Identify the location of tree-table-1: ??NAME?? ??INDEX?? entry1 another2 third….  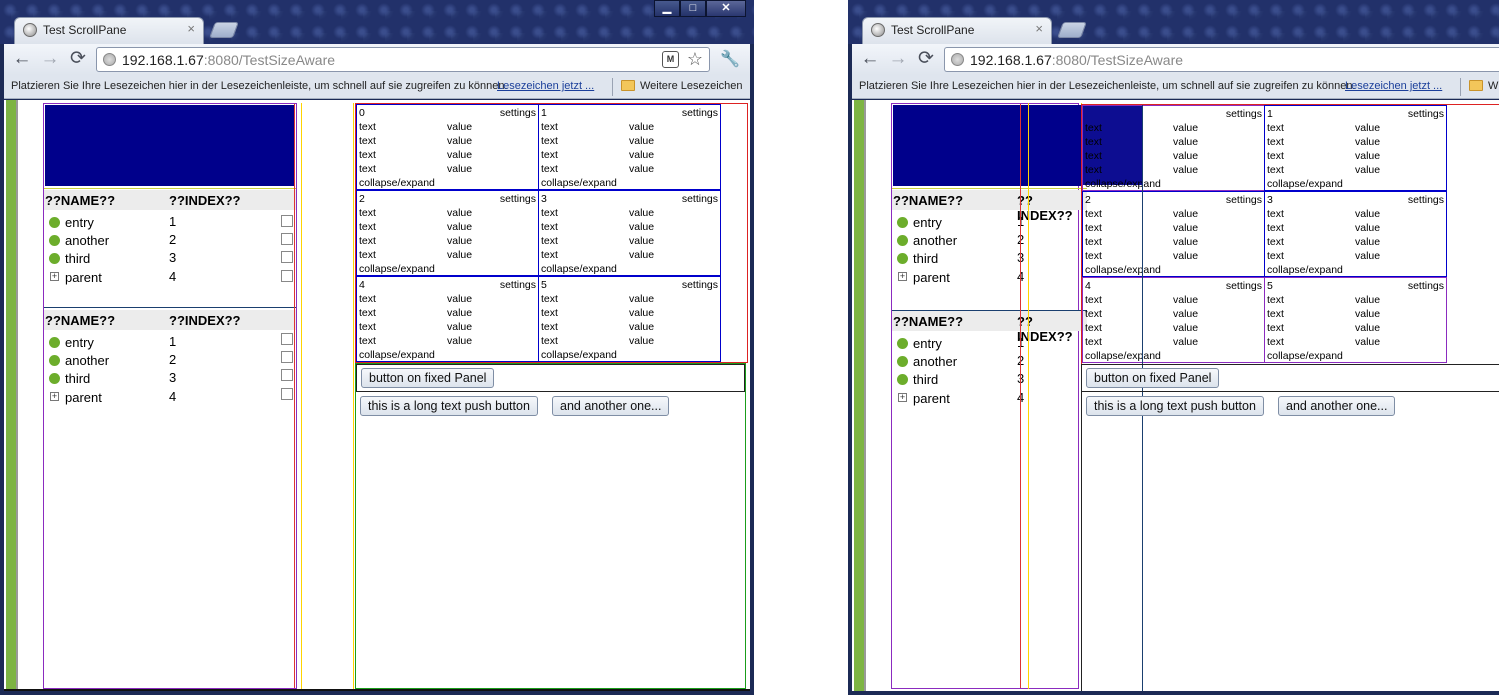
(170, 248).